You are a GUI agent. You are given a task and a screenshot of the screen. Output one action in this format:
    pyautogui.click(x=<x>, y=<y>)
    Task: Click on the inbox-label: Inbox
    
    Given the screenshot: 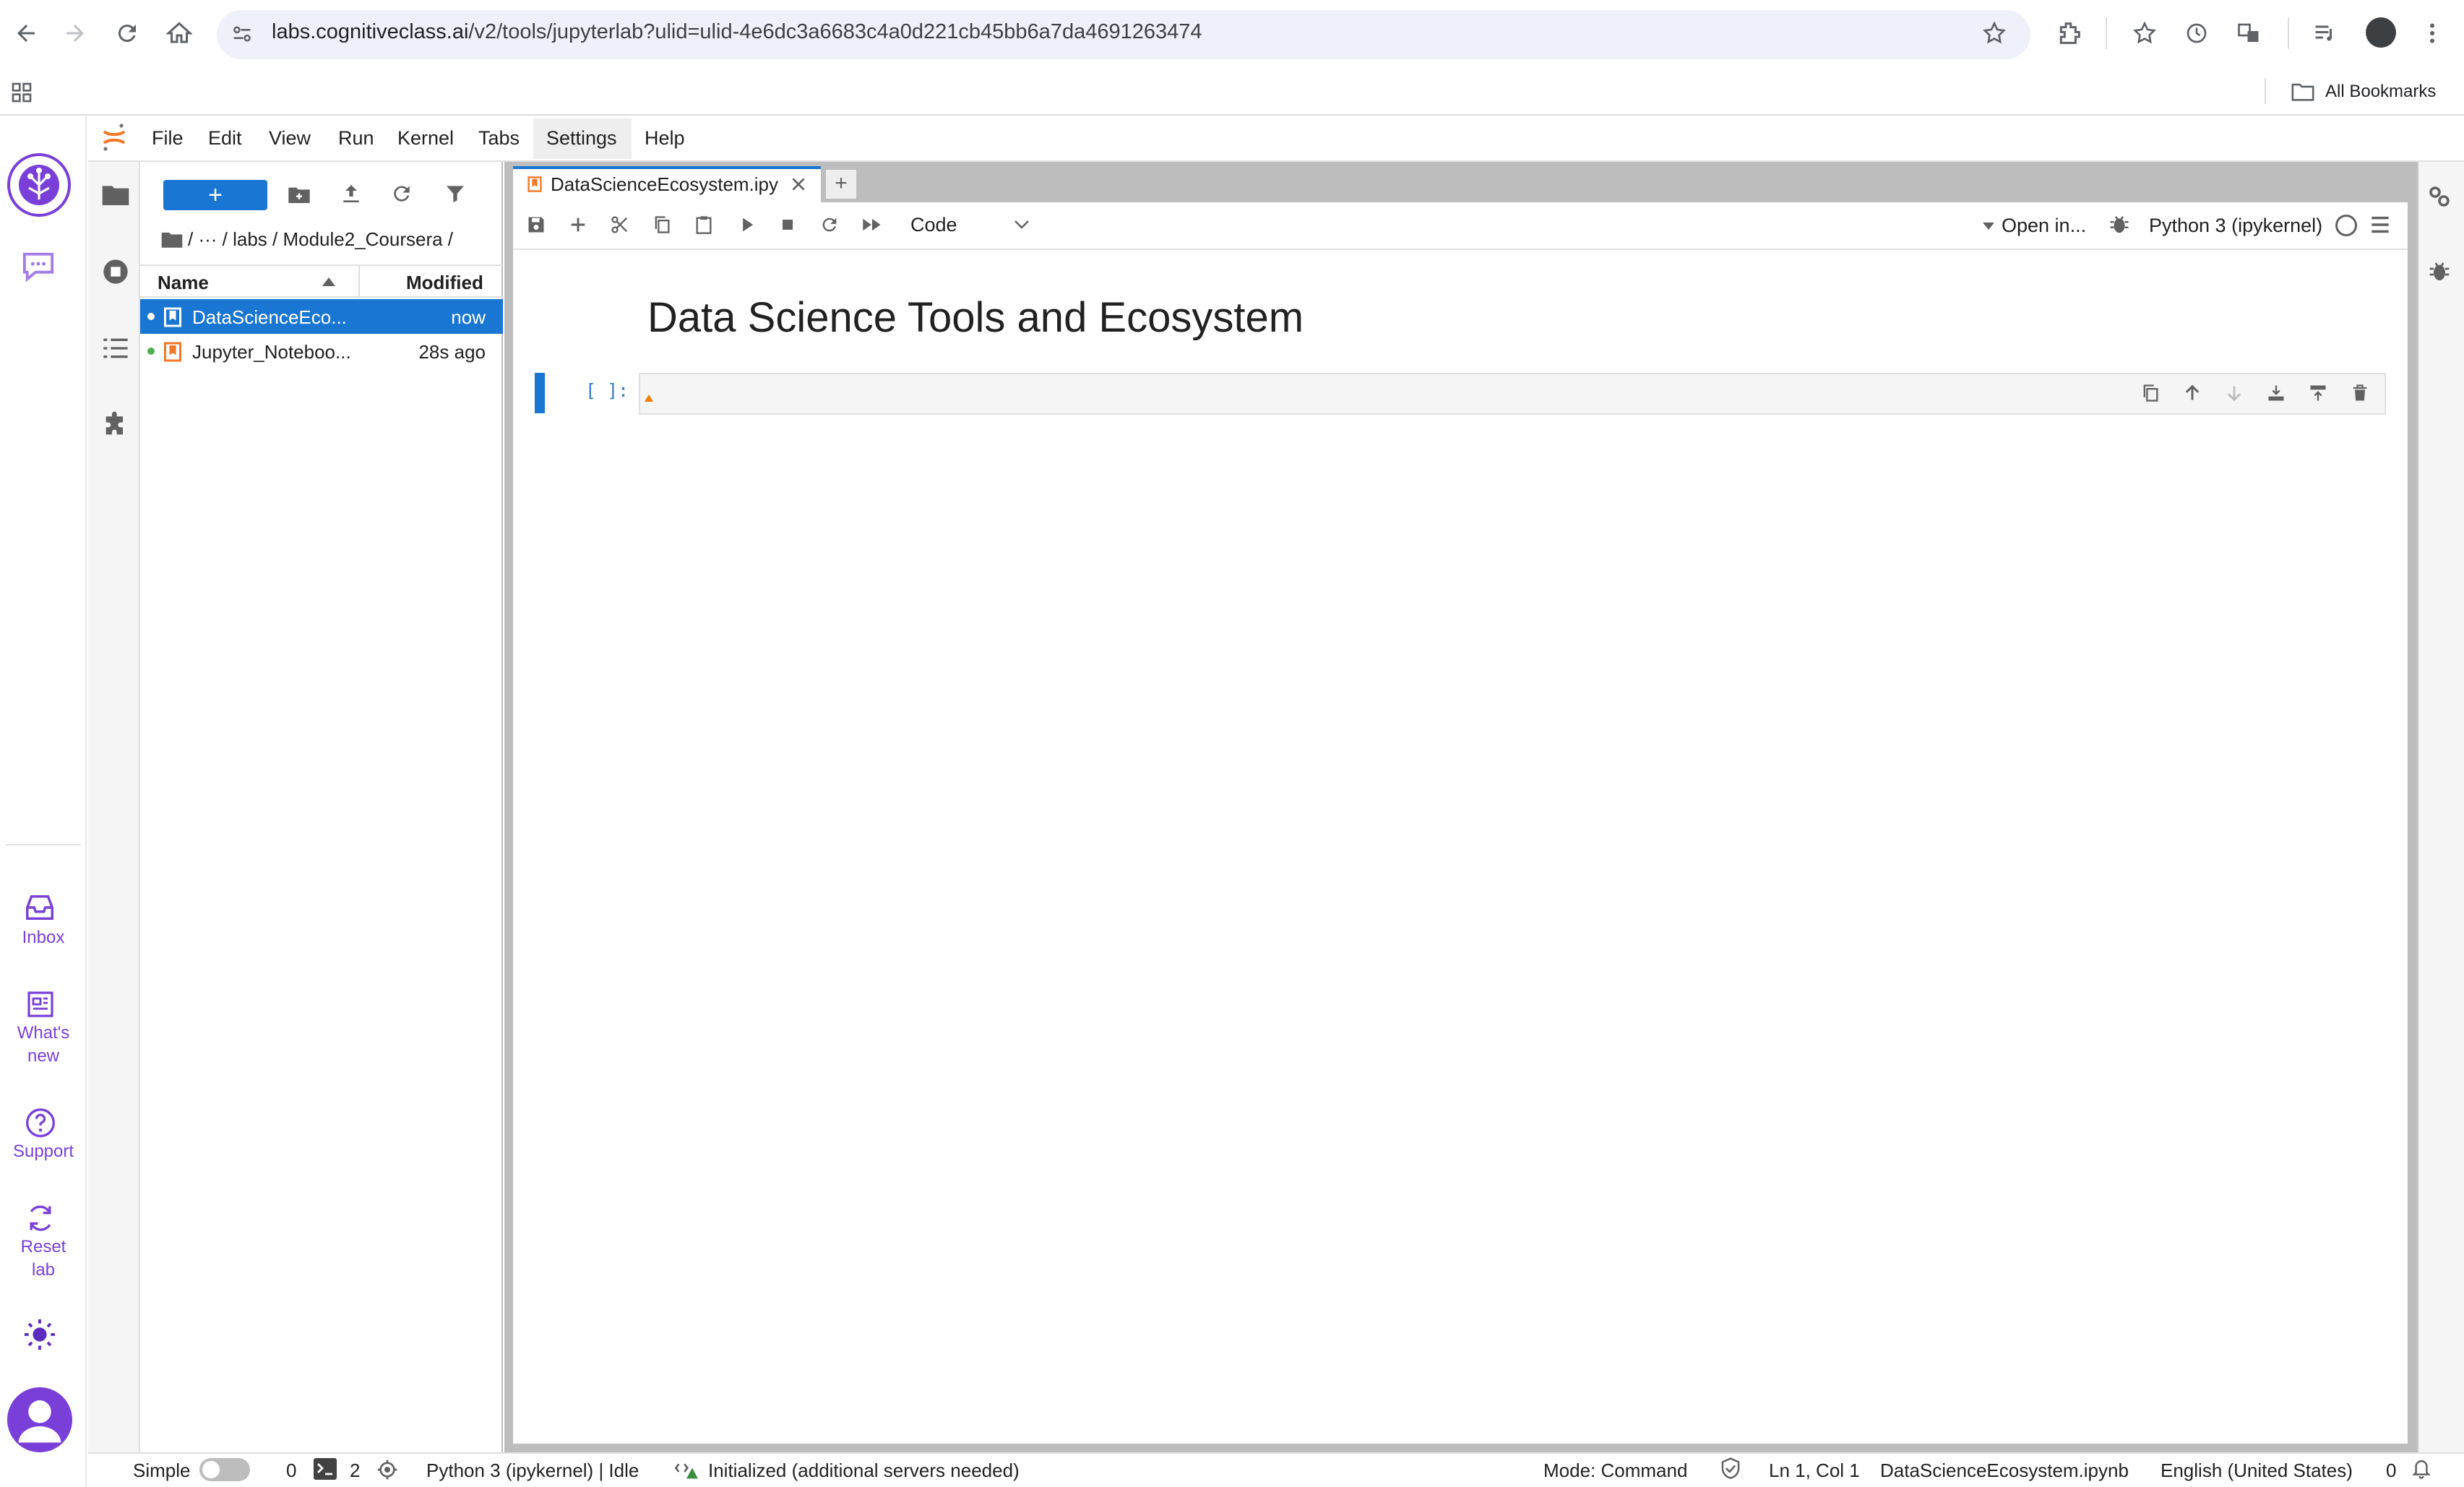 What is the action you would take?
    pyautogui.click(x=43, y=937)
    